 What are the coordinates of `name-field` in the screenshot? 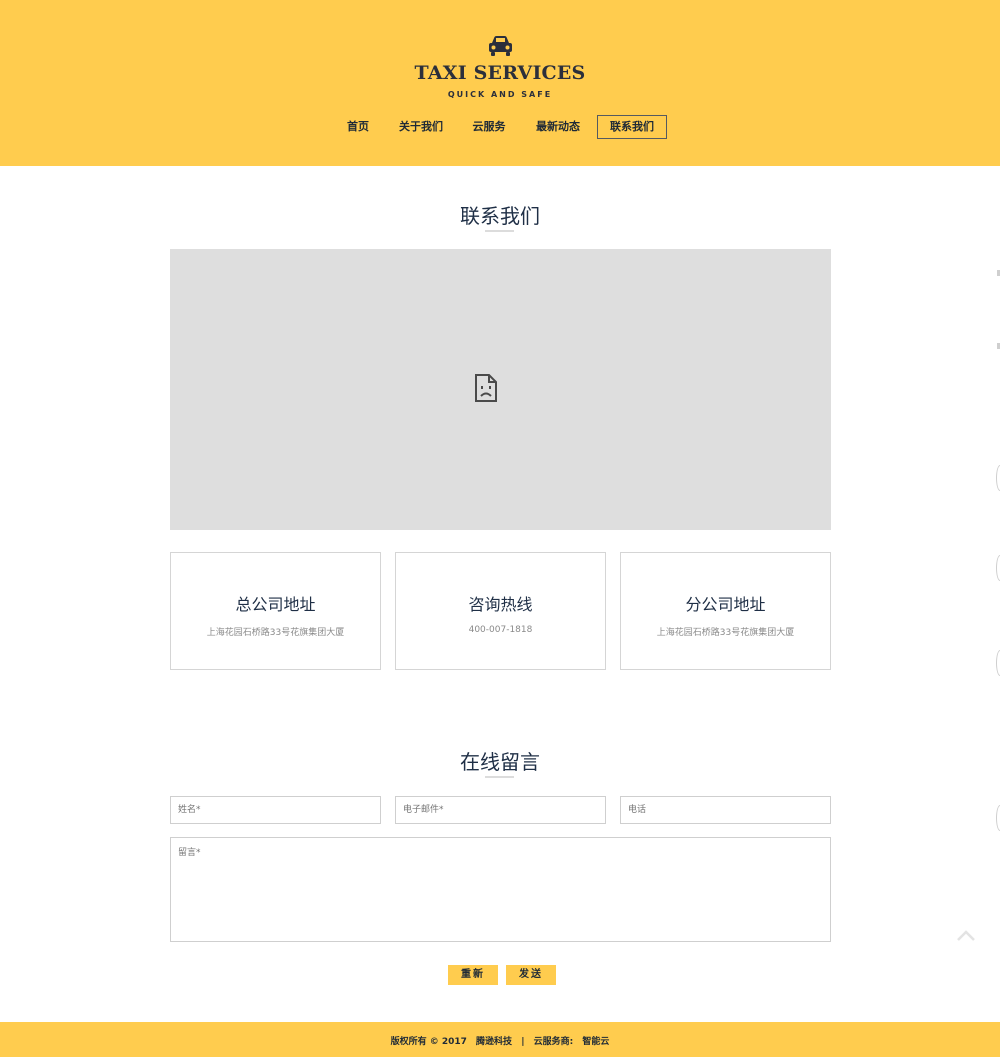 It's located at (275, 810).